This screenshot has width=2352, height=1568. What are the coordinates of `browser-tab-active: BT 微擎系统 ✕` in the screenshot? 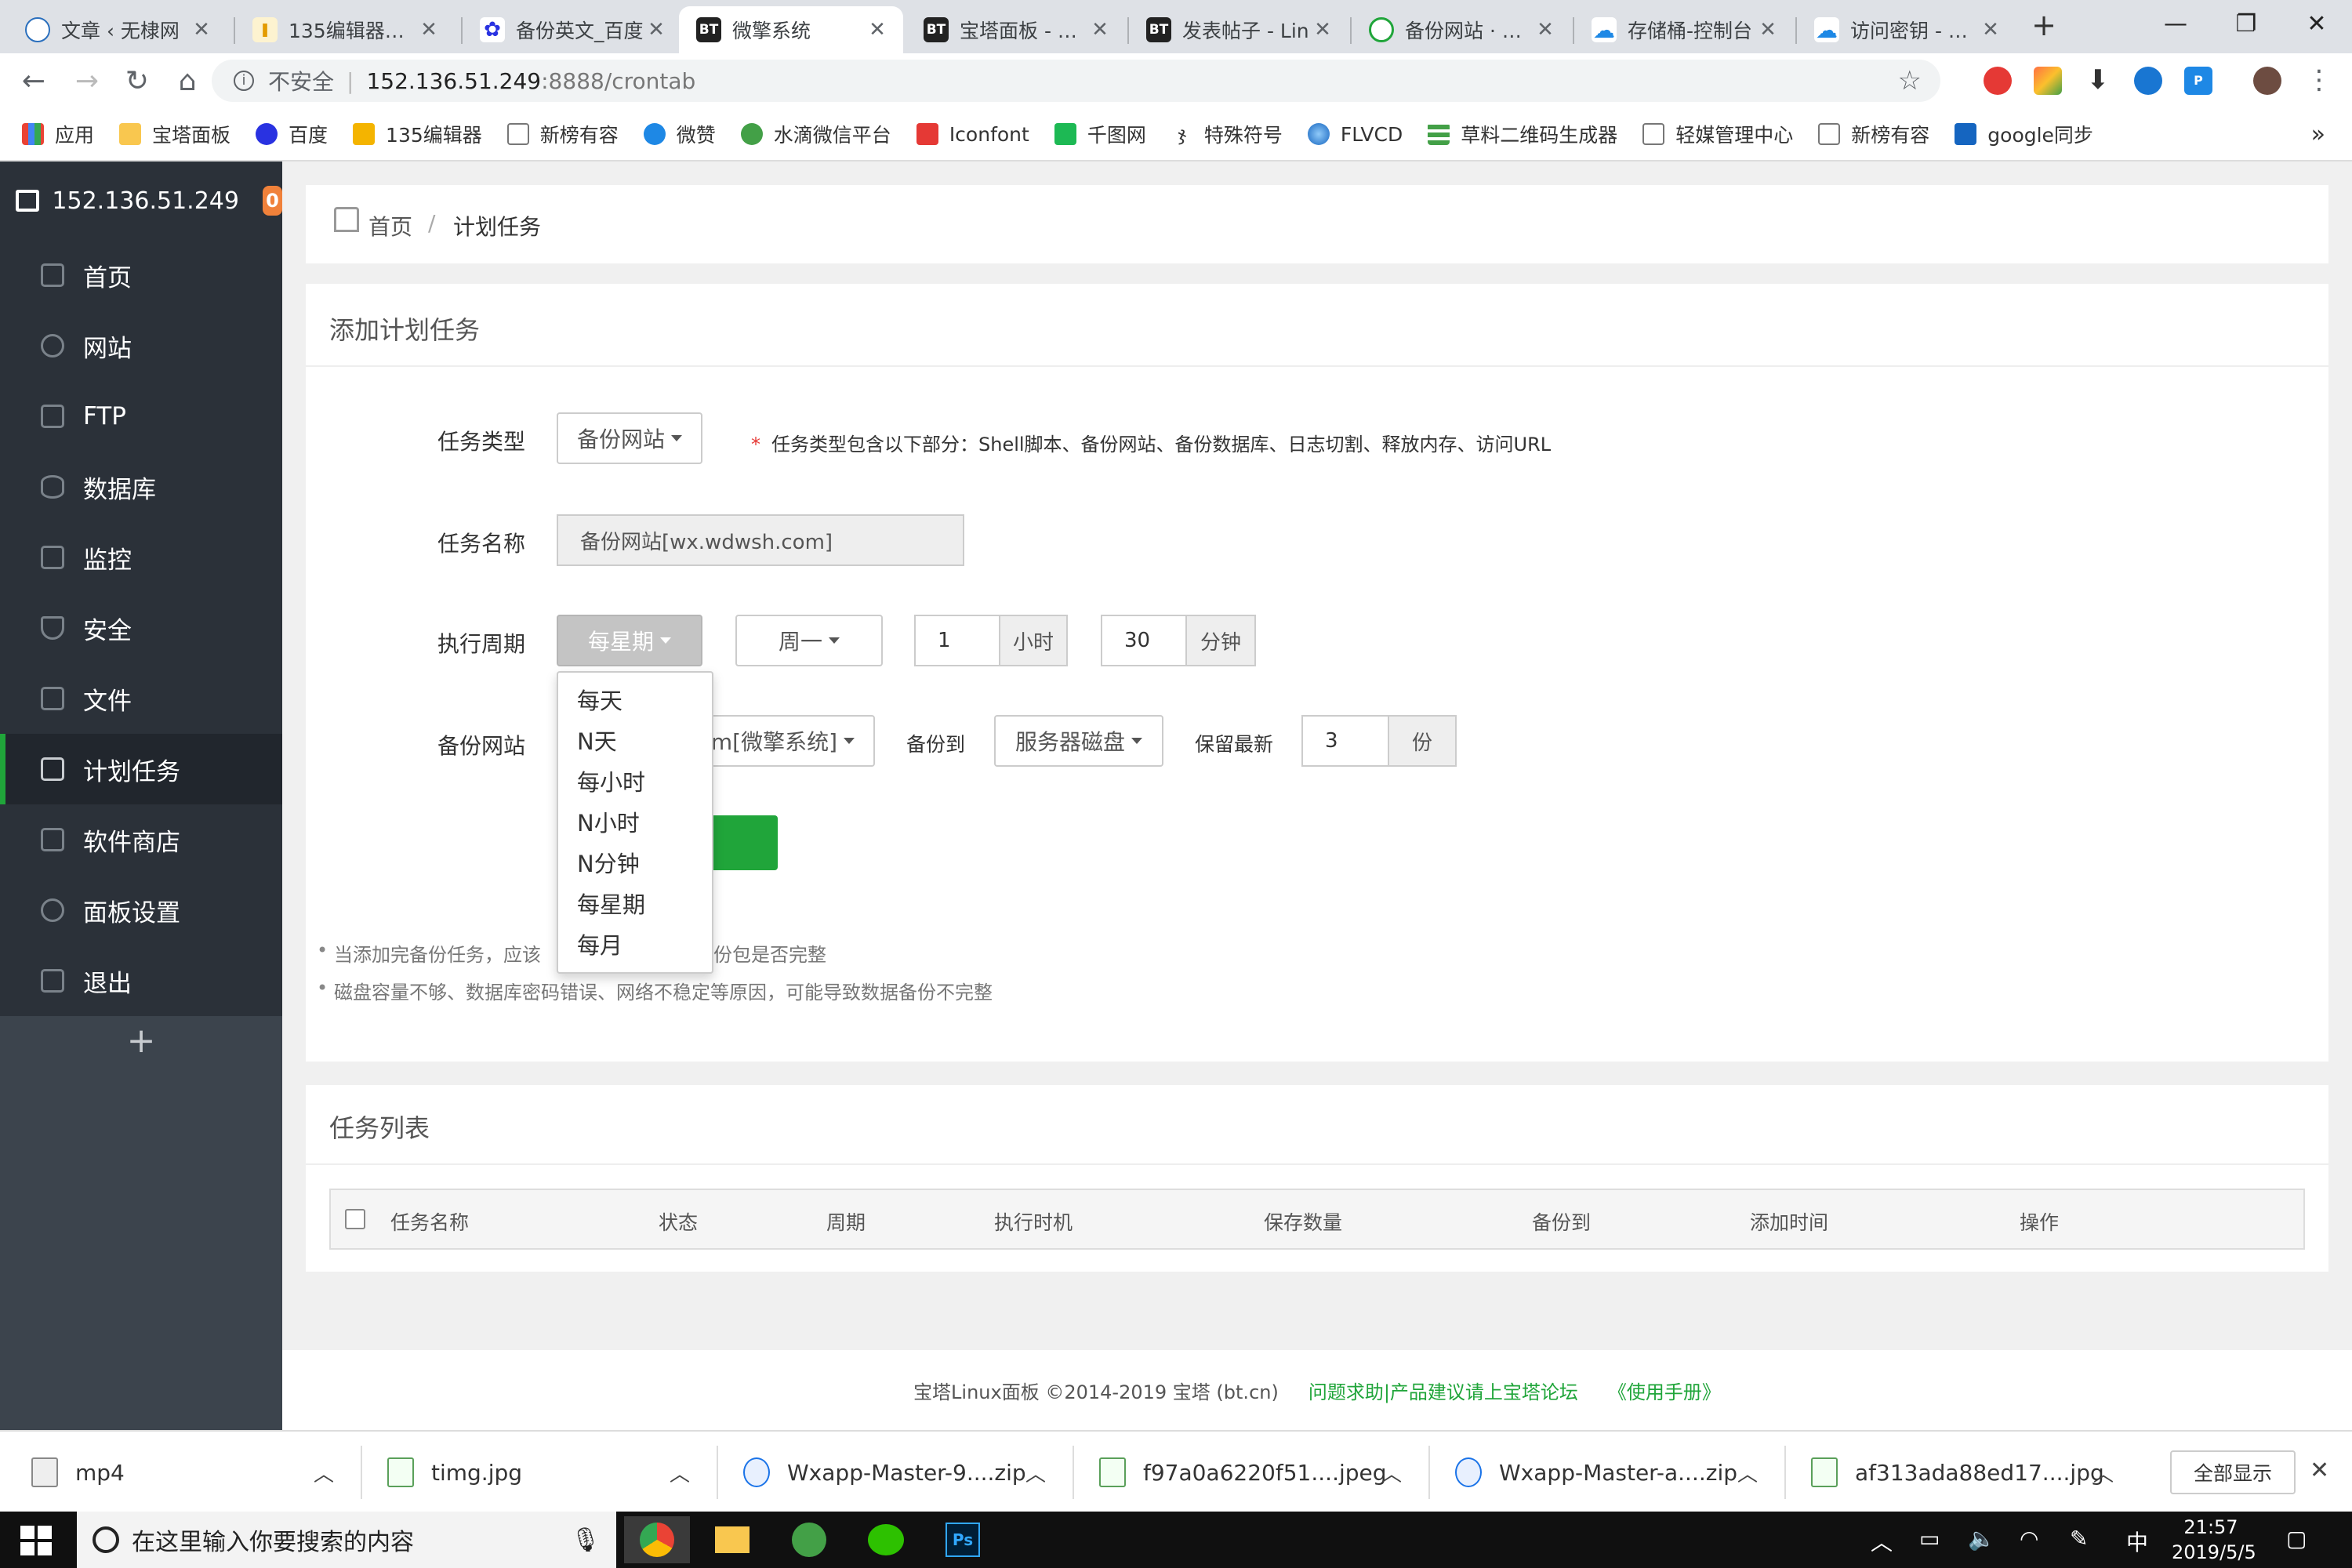 It's located at (791, 29).